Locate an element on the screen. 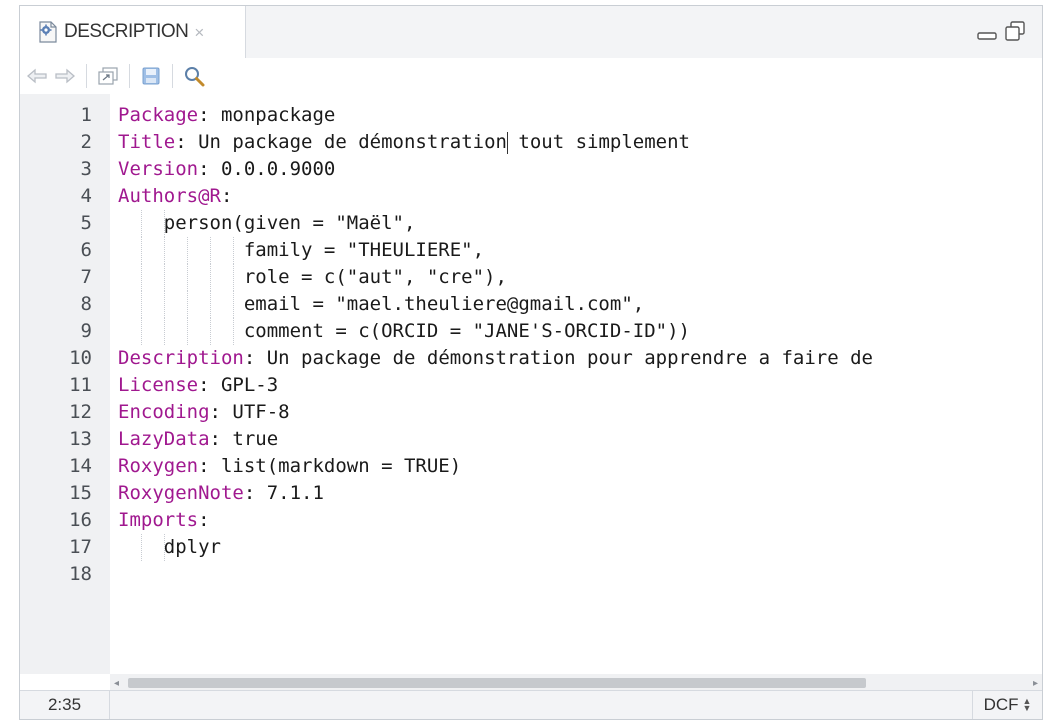  line-text: Imports: is located at coordinates (164, 520).